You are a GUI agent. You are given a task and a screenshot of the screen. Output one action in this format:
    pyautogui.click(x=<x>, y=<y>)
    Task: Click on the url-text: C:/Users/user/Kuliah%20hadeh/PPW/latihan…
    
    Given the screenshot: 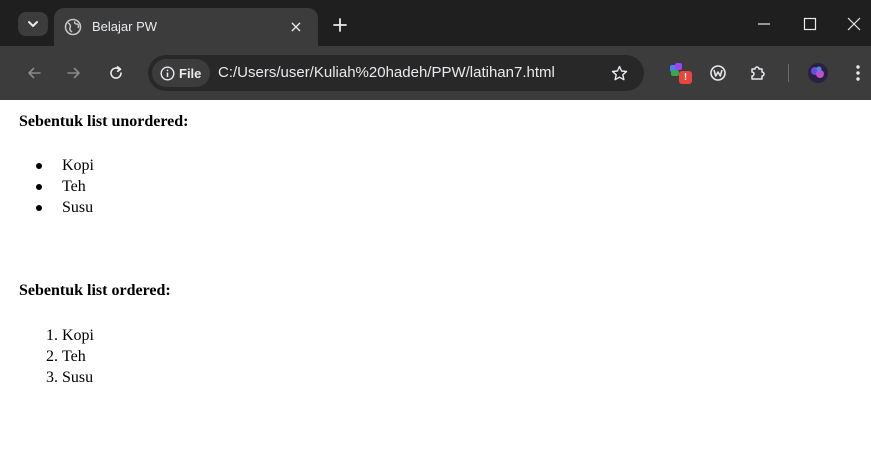 What is the action you would take?
    pyautogui.click(x=386, y=73)
    